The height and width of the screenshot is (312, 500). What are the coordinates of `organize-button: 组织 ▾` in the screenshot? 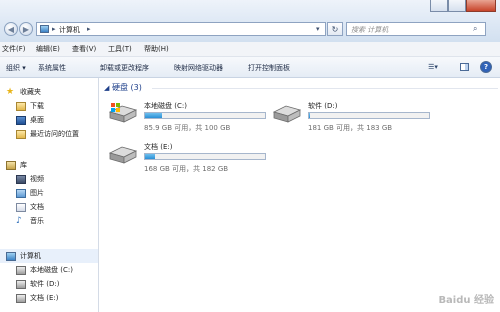 It's located at (16, 68).